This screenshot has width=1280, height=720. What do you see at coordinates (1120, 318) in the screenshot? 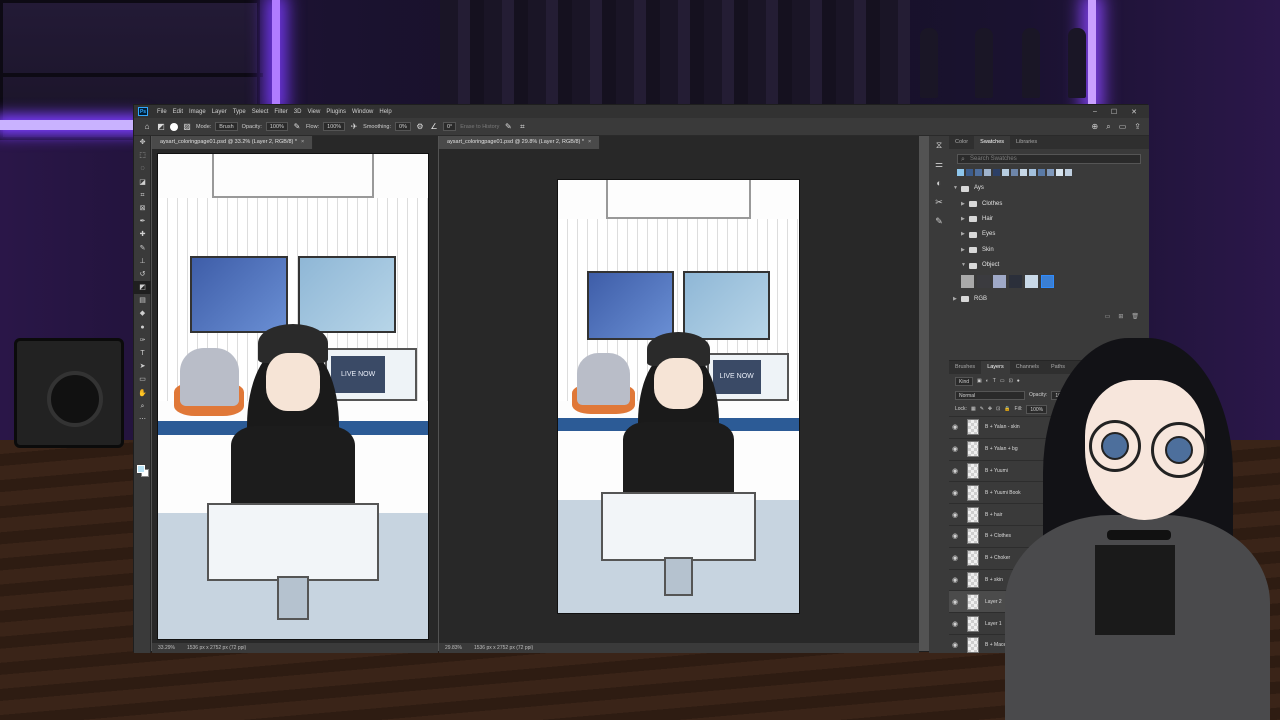
I see `new-swatch-icon: ⊞` at bounding box center [1120, 318].